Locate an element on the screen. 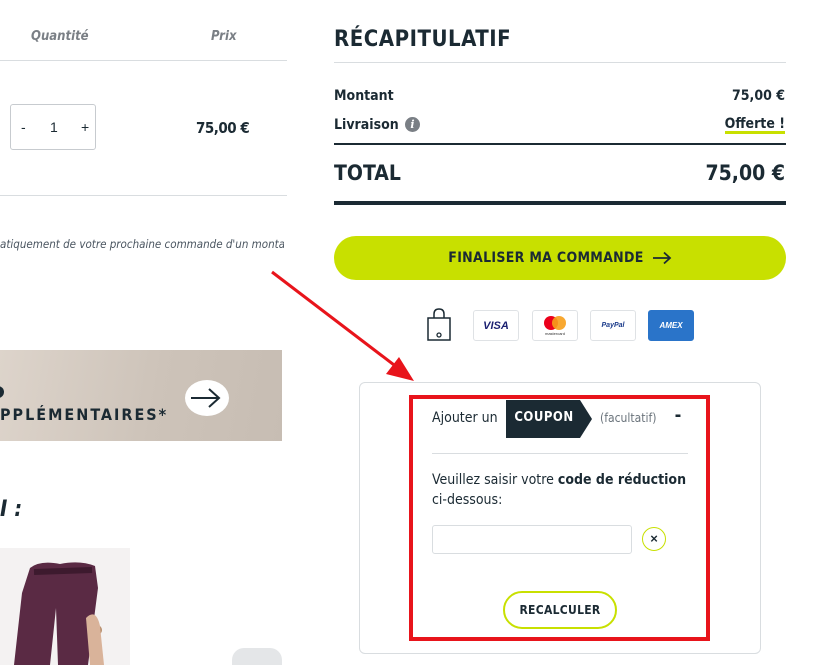 The height and width of the screenshot is (665, 833). summary-title: RÉCAPITULATIF is located at coordinates (423, 39).